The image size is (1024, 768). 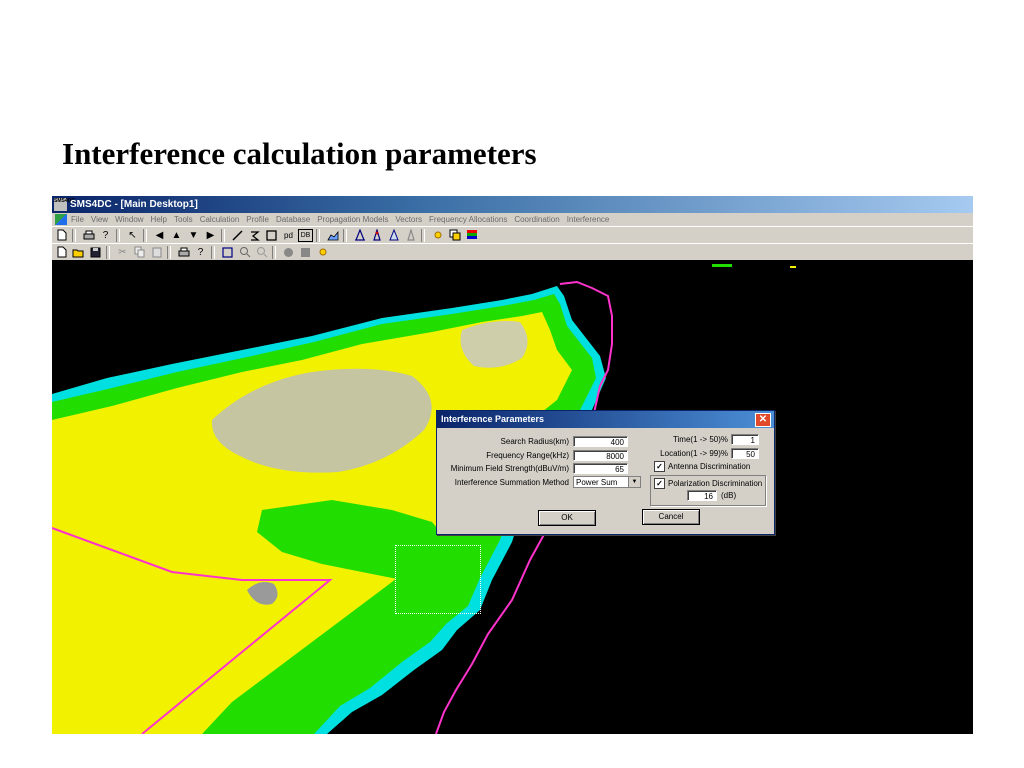 I want to click on cut-icon: ✂, so click(x=122, y=252).